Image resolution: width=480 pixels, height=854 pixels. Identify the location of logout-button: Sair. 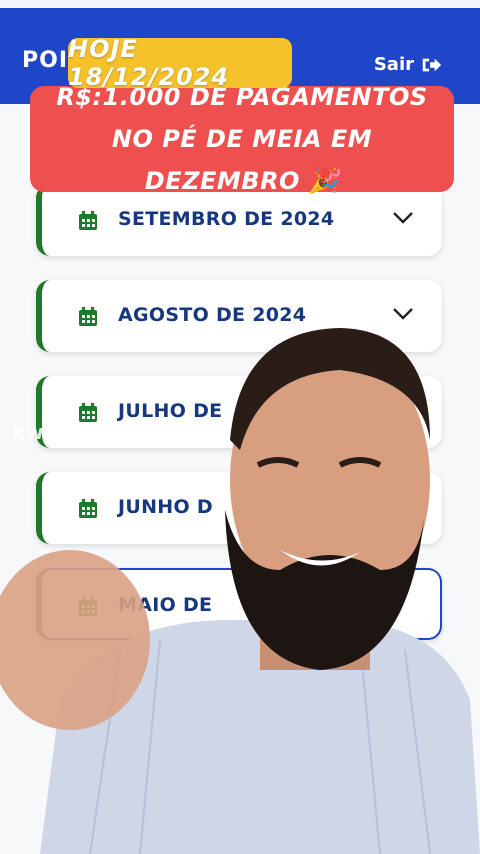
(408, 64).